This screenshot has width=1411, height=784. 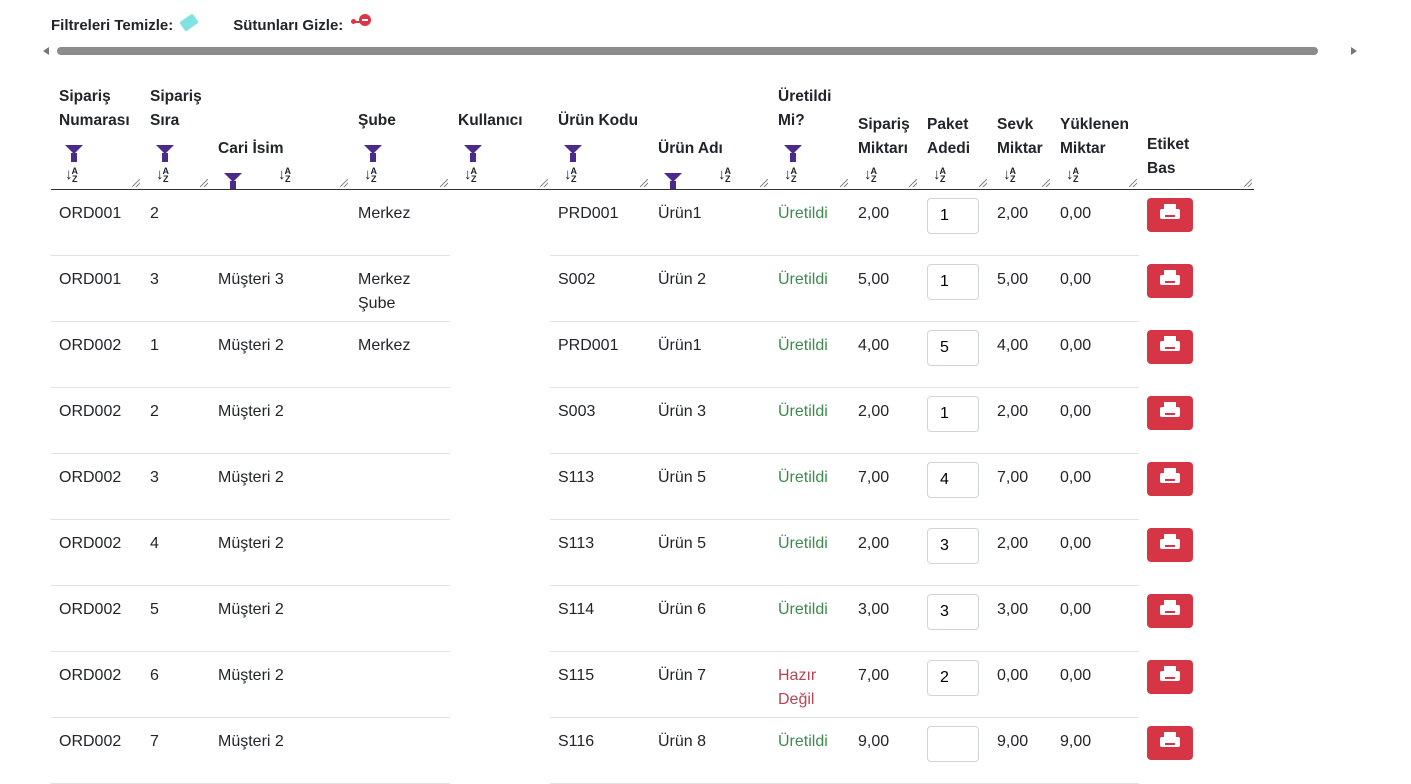 I want to click on column-header-sube: Şube ↓ A Z, so click(x=400, y=127).